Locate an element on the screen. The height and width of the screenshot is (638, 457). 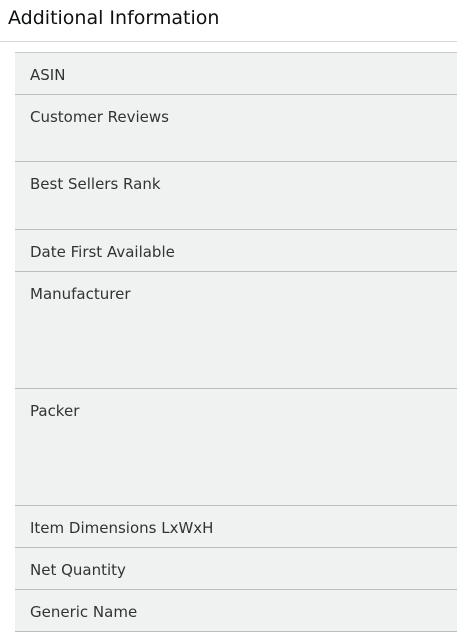
section-divider is located at coordinates (228, 41).